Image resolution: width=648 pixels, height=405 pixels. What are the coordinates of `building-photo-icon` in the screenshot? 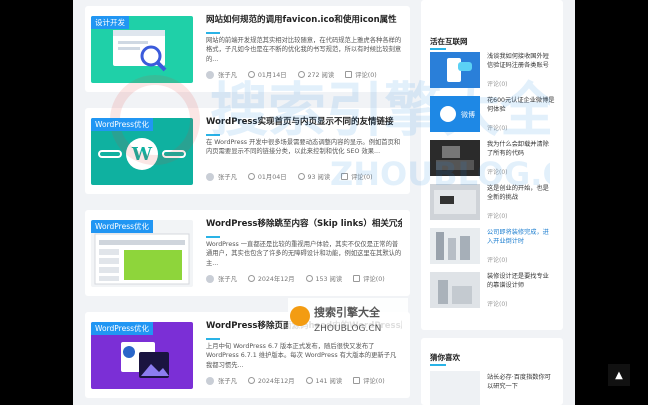 It's located at (453, 246).